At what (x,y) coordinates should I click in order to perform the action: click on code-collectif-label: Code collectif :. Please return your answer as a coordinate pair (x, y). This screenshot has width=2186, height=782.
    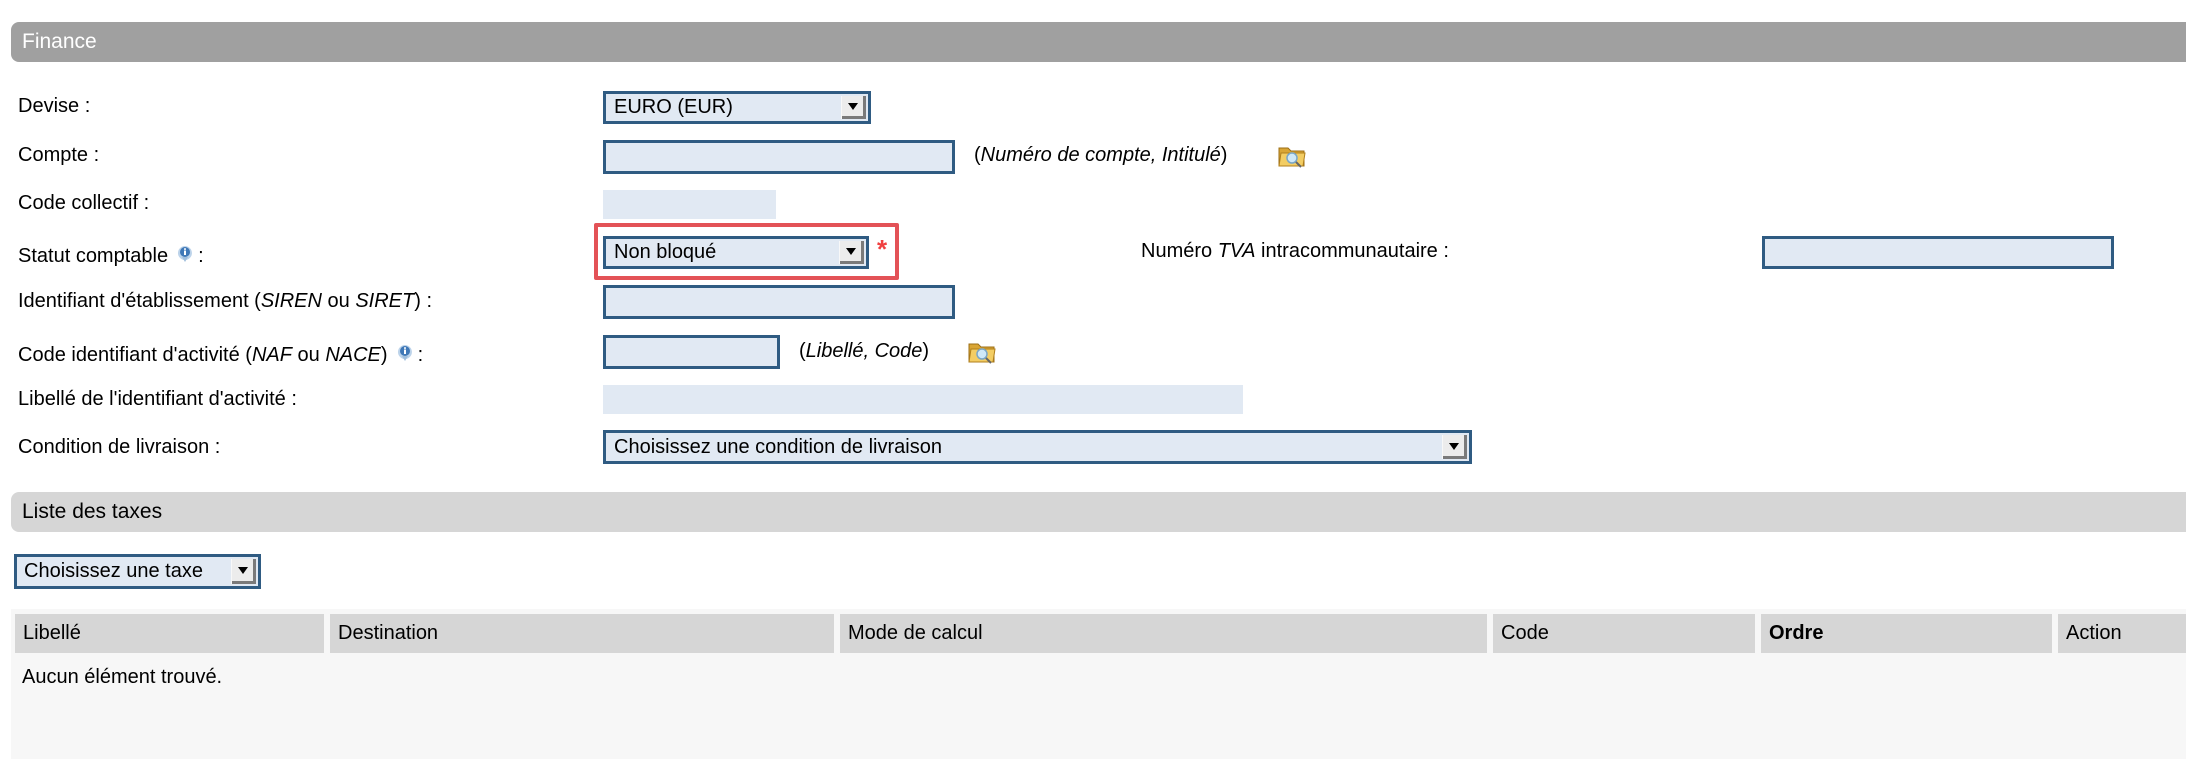
    Looking at the image, I should click on (84, 203).